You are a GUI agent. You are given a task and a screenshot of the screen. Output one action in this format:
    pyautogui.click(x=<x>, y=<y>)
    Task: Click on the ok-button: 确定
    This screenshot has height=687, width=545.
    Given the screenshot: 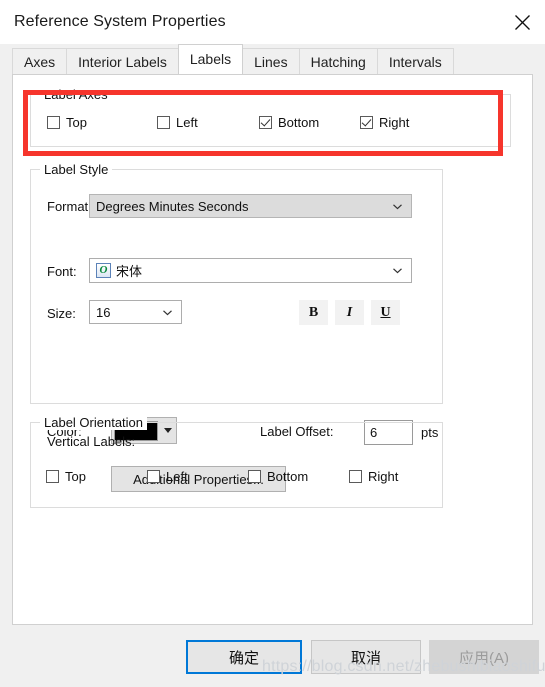 What is the action you would take?
    pyautogui.click(x=244, y=657)
    